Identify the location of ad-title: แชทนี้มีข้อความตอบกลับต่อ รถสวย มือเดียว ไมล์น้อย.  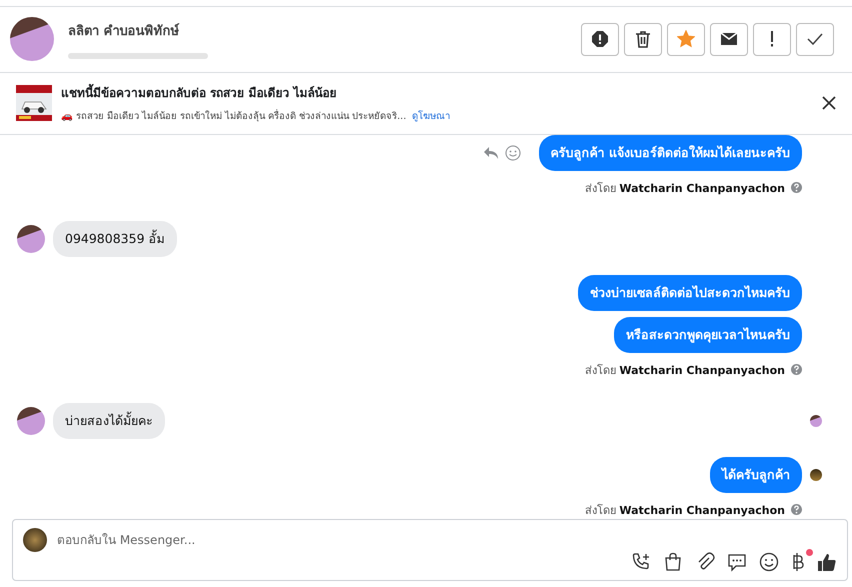
(255, 92).